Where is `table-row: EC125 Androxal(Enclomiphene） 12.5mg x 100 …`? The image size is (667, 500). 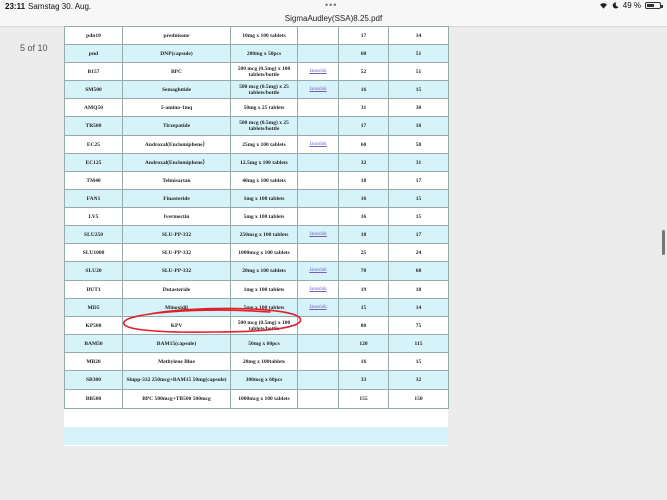 table-row: EC125 Androxal(Enclomiphene） 12.5mg x 100 … is located at coordinates (256, 162).